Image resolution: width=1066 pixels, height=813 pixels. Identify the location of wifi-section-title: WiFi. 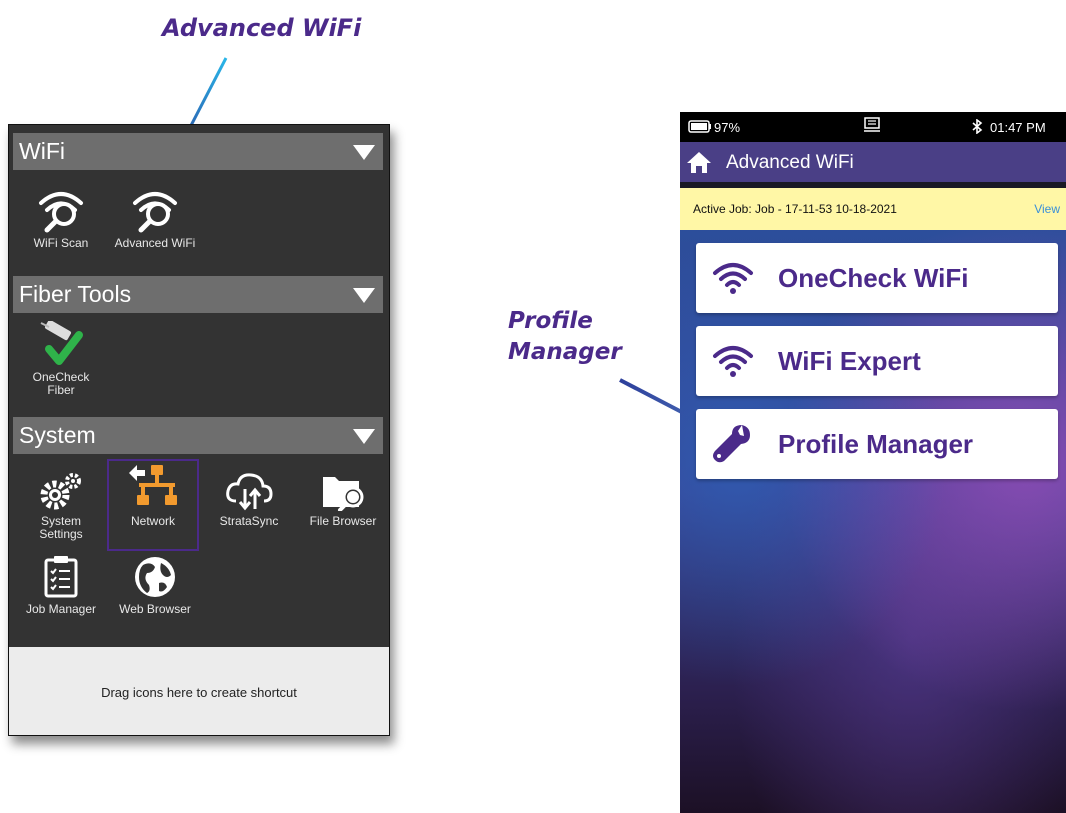
(42, 151).